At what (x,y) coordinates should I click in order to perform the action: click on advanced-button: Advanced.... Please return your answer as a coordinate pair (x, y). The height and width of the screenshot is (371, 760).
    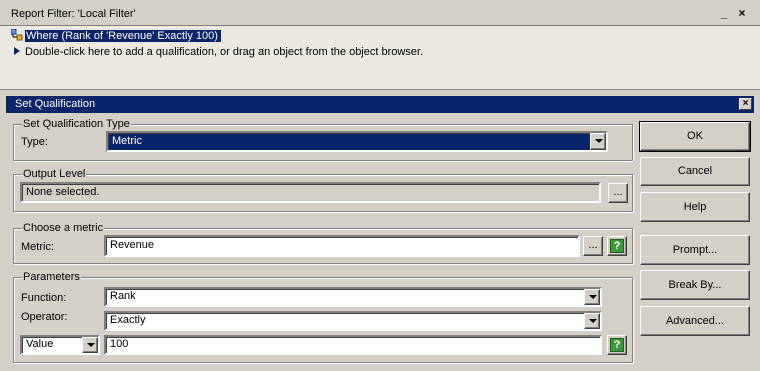
    Looking at the image, I should click on (695, 321).